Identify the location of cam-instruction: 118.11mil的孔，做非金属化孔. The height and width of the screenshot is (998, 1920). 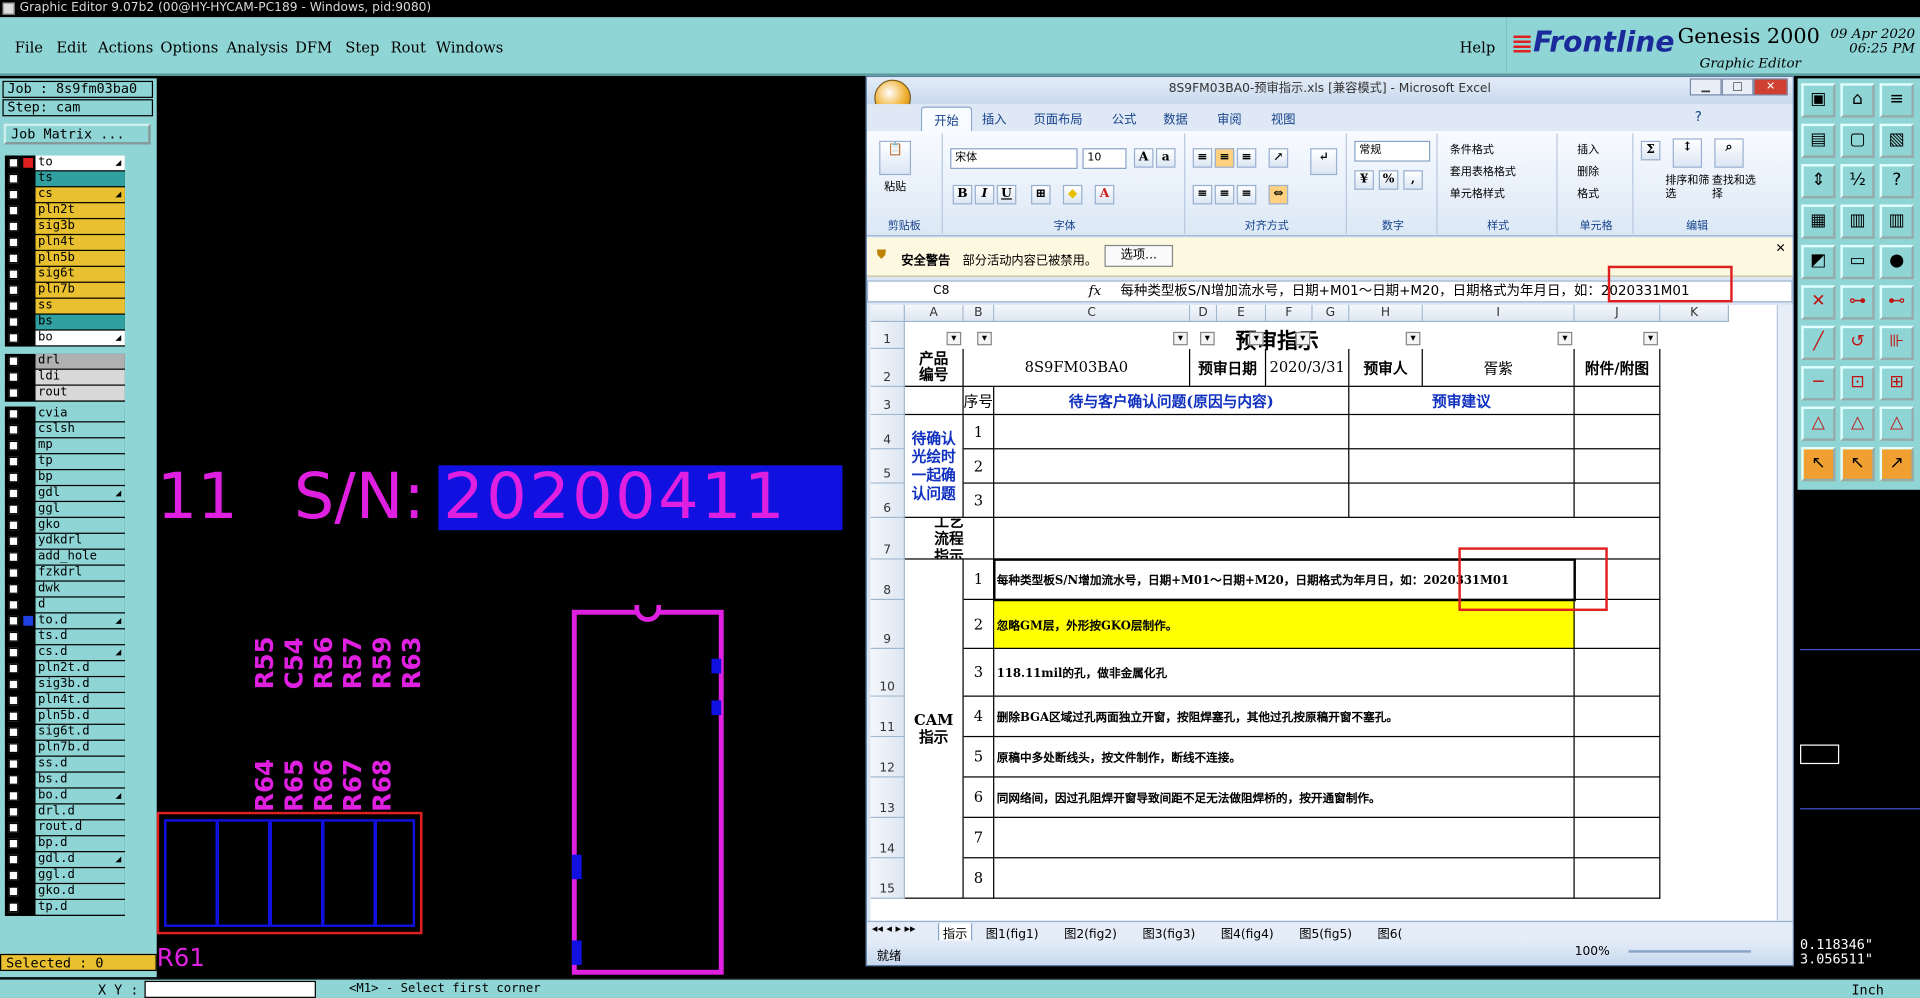
(1284, 672).